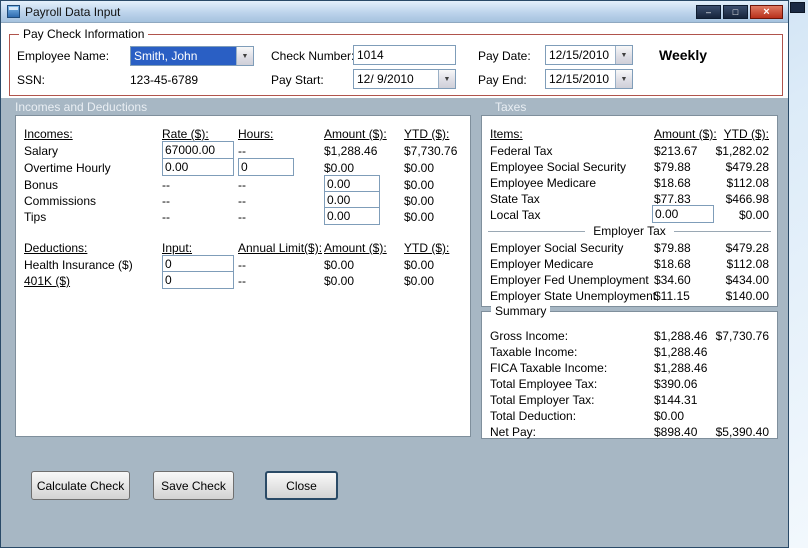  What do you see at coordinates (629, 416) in the screenshot?
I see `summary-row-total-deduction: Total Deduction: $0.00` at bounding box center [629, 416].